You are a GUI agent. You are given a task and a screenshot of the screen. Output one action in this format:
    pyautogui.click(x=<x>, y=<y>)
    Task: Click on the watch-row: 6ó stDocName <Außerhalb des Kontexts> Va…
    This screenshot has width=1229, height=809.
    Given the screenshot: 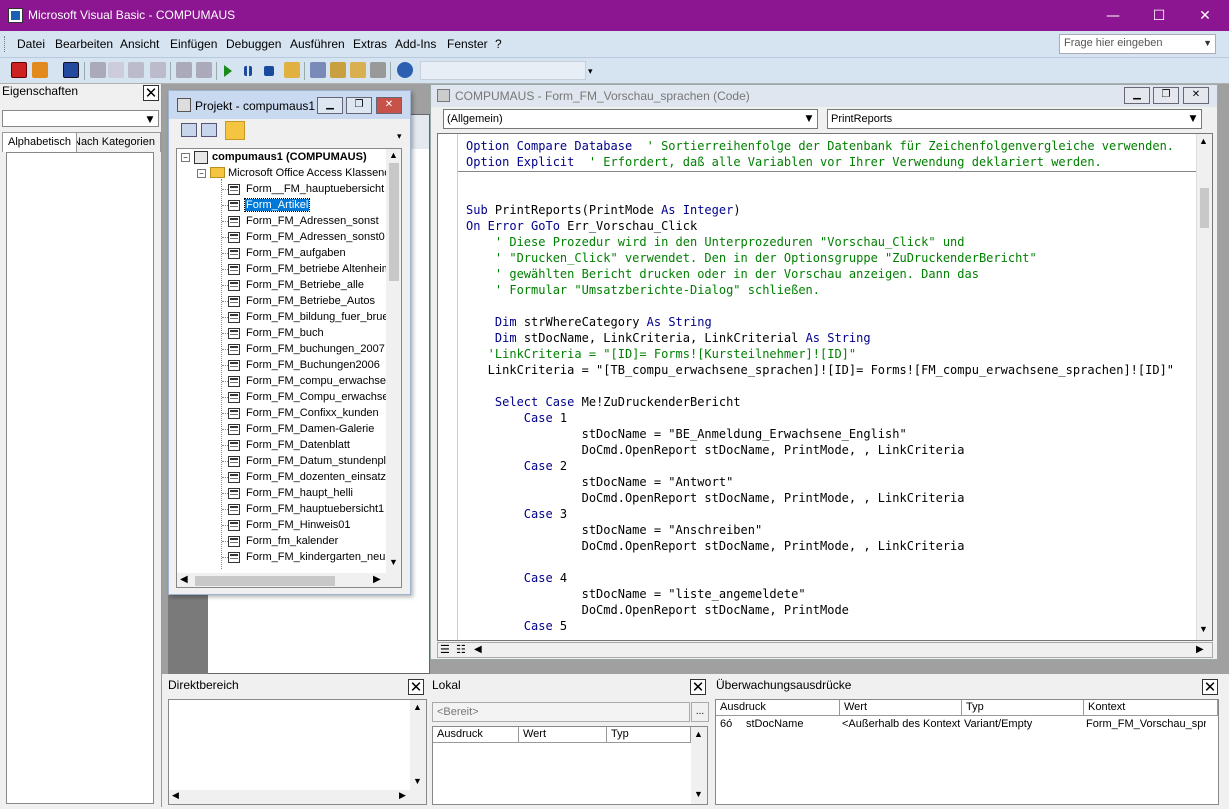 What is the action you would take?
    pyautogui.click(x=967, y=725)
    